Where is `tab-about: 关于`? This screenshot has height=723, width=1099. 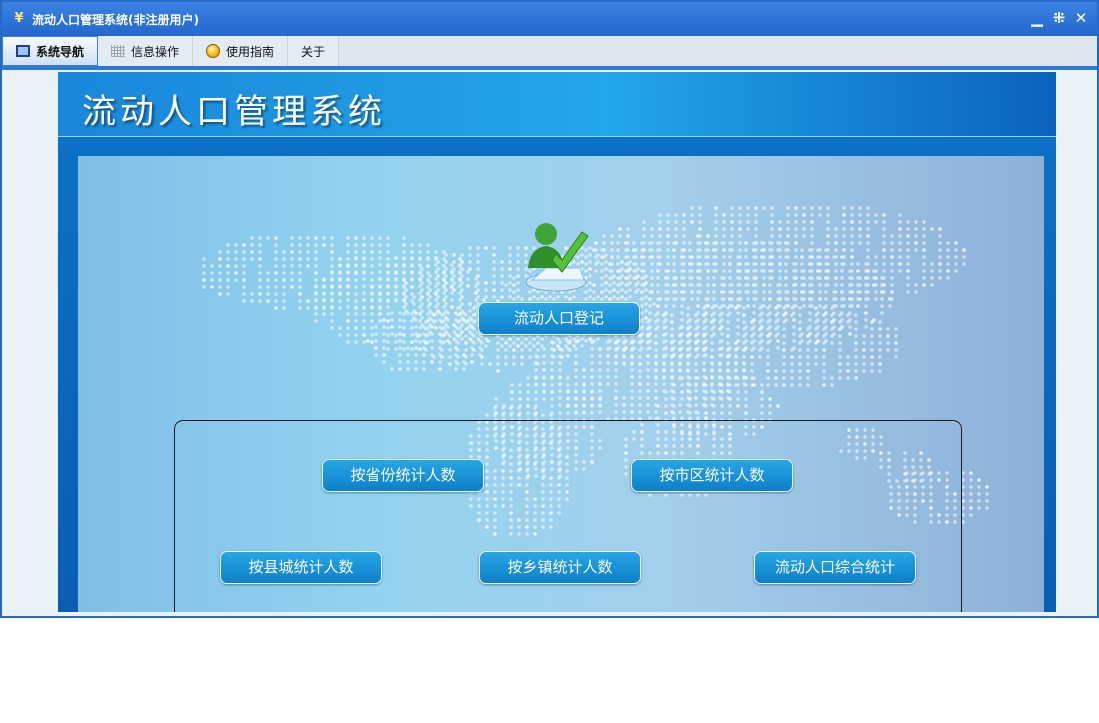
tab-about: 关于 is located at coordinates (314, 51).